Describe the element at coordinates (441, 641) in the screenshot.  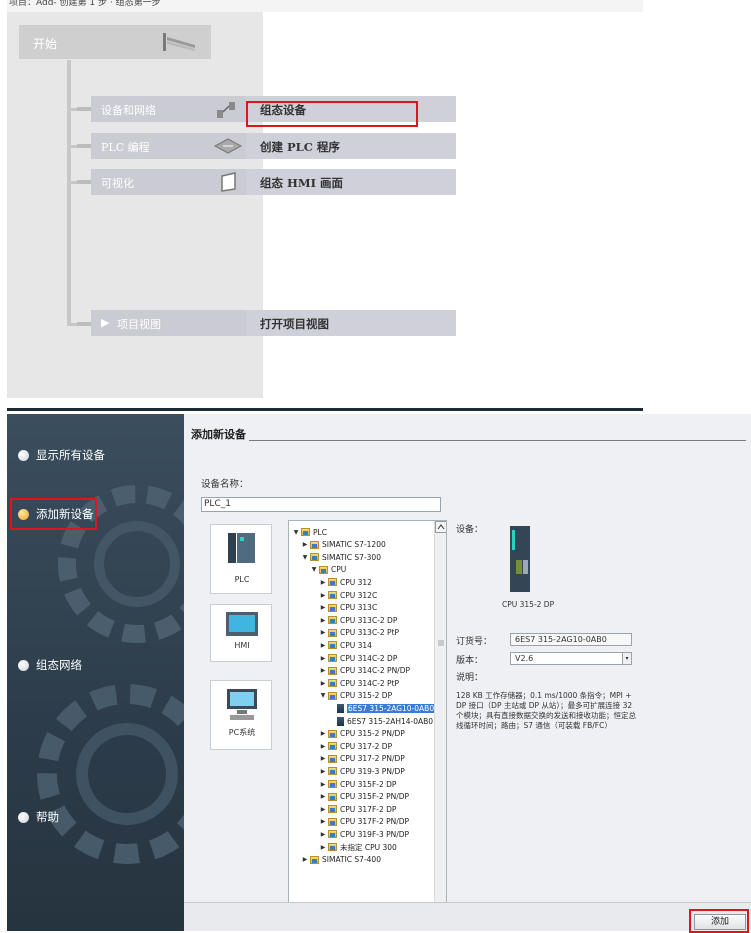
I see `scroll-grip-icon` at that location.